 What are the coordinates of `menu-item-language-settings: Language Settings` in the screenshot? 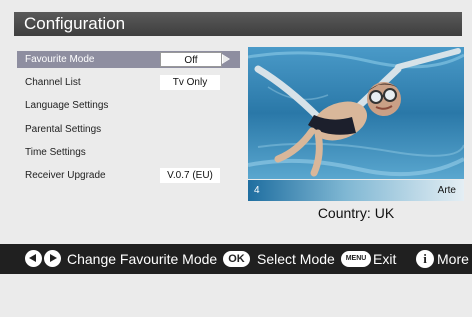 It's located at (128, 105).